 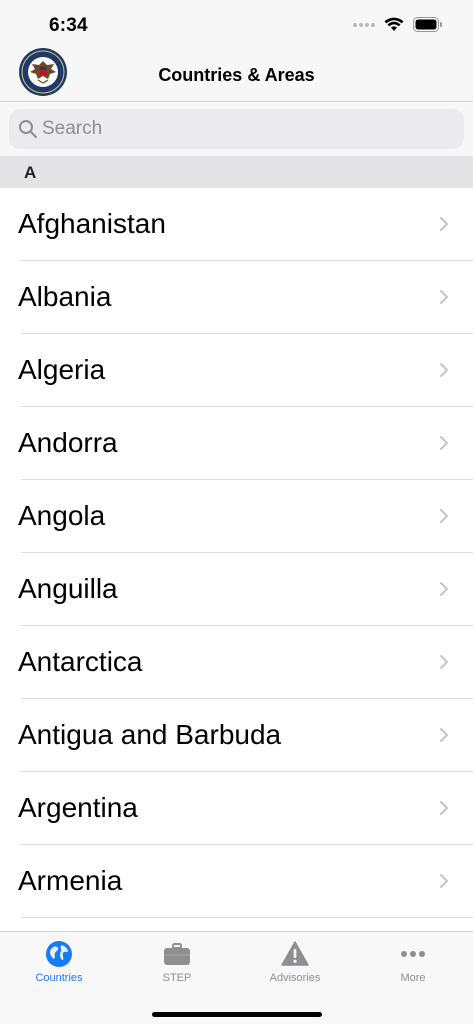 I want to click on battery-icon, so click(x=427, y=24).